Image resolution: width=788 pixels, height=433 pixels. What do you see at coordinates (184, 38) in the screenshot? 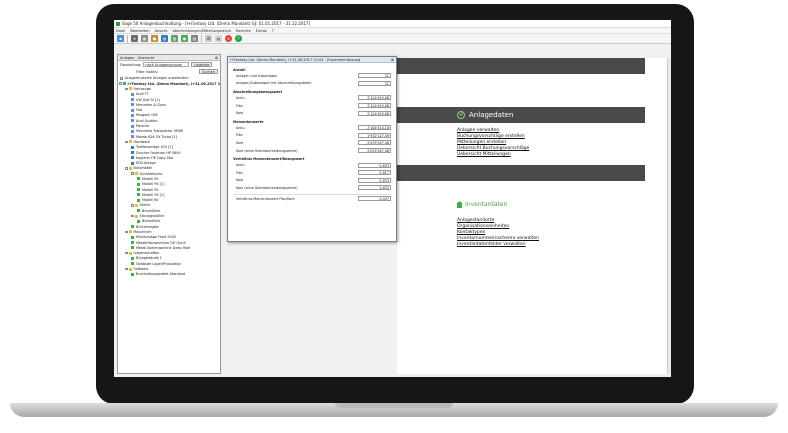
I see `calc-icon: ▣` at bounding box center [184, 38].